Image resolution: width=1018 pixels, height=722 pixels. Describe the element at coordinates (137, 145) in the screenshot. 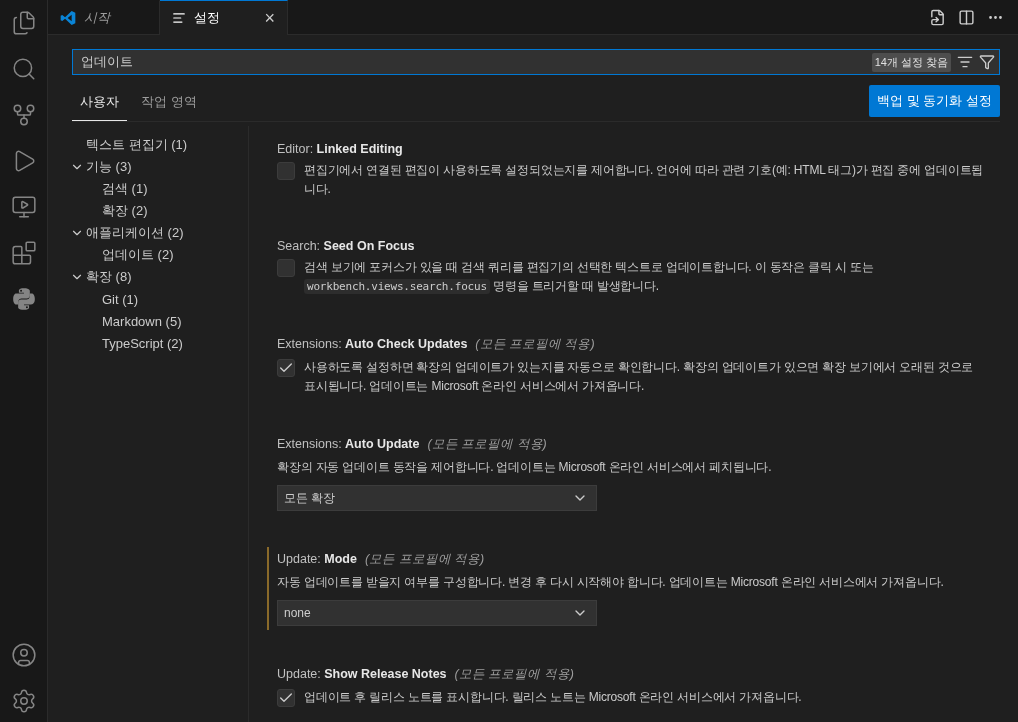

I see `toc-item: 텍스트 편집기 (1)` at that location.